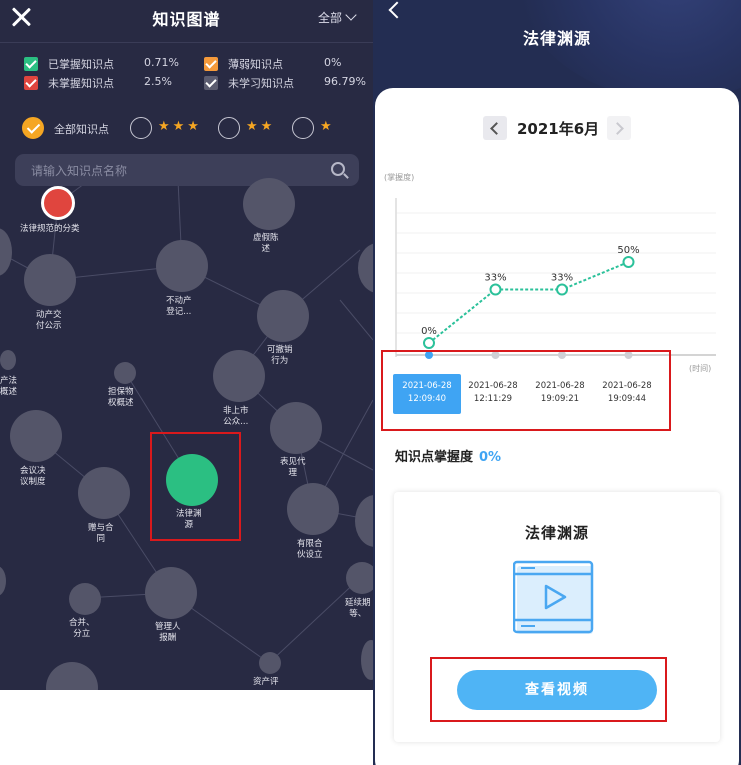  Describe the element at coordinates (556, 533) in the screenshot. I see `video-title: 法律渊源` at that location.